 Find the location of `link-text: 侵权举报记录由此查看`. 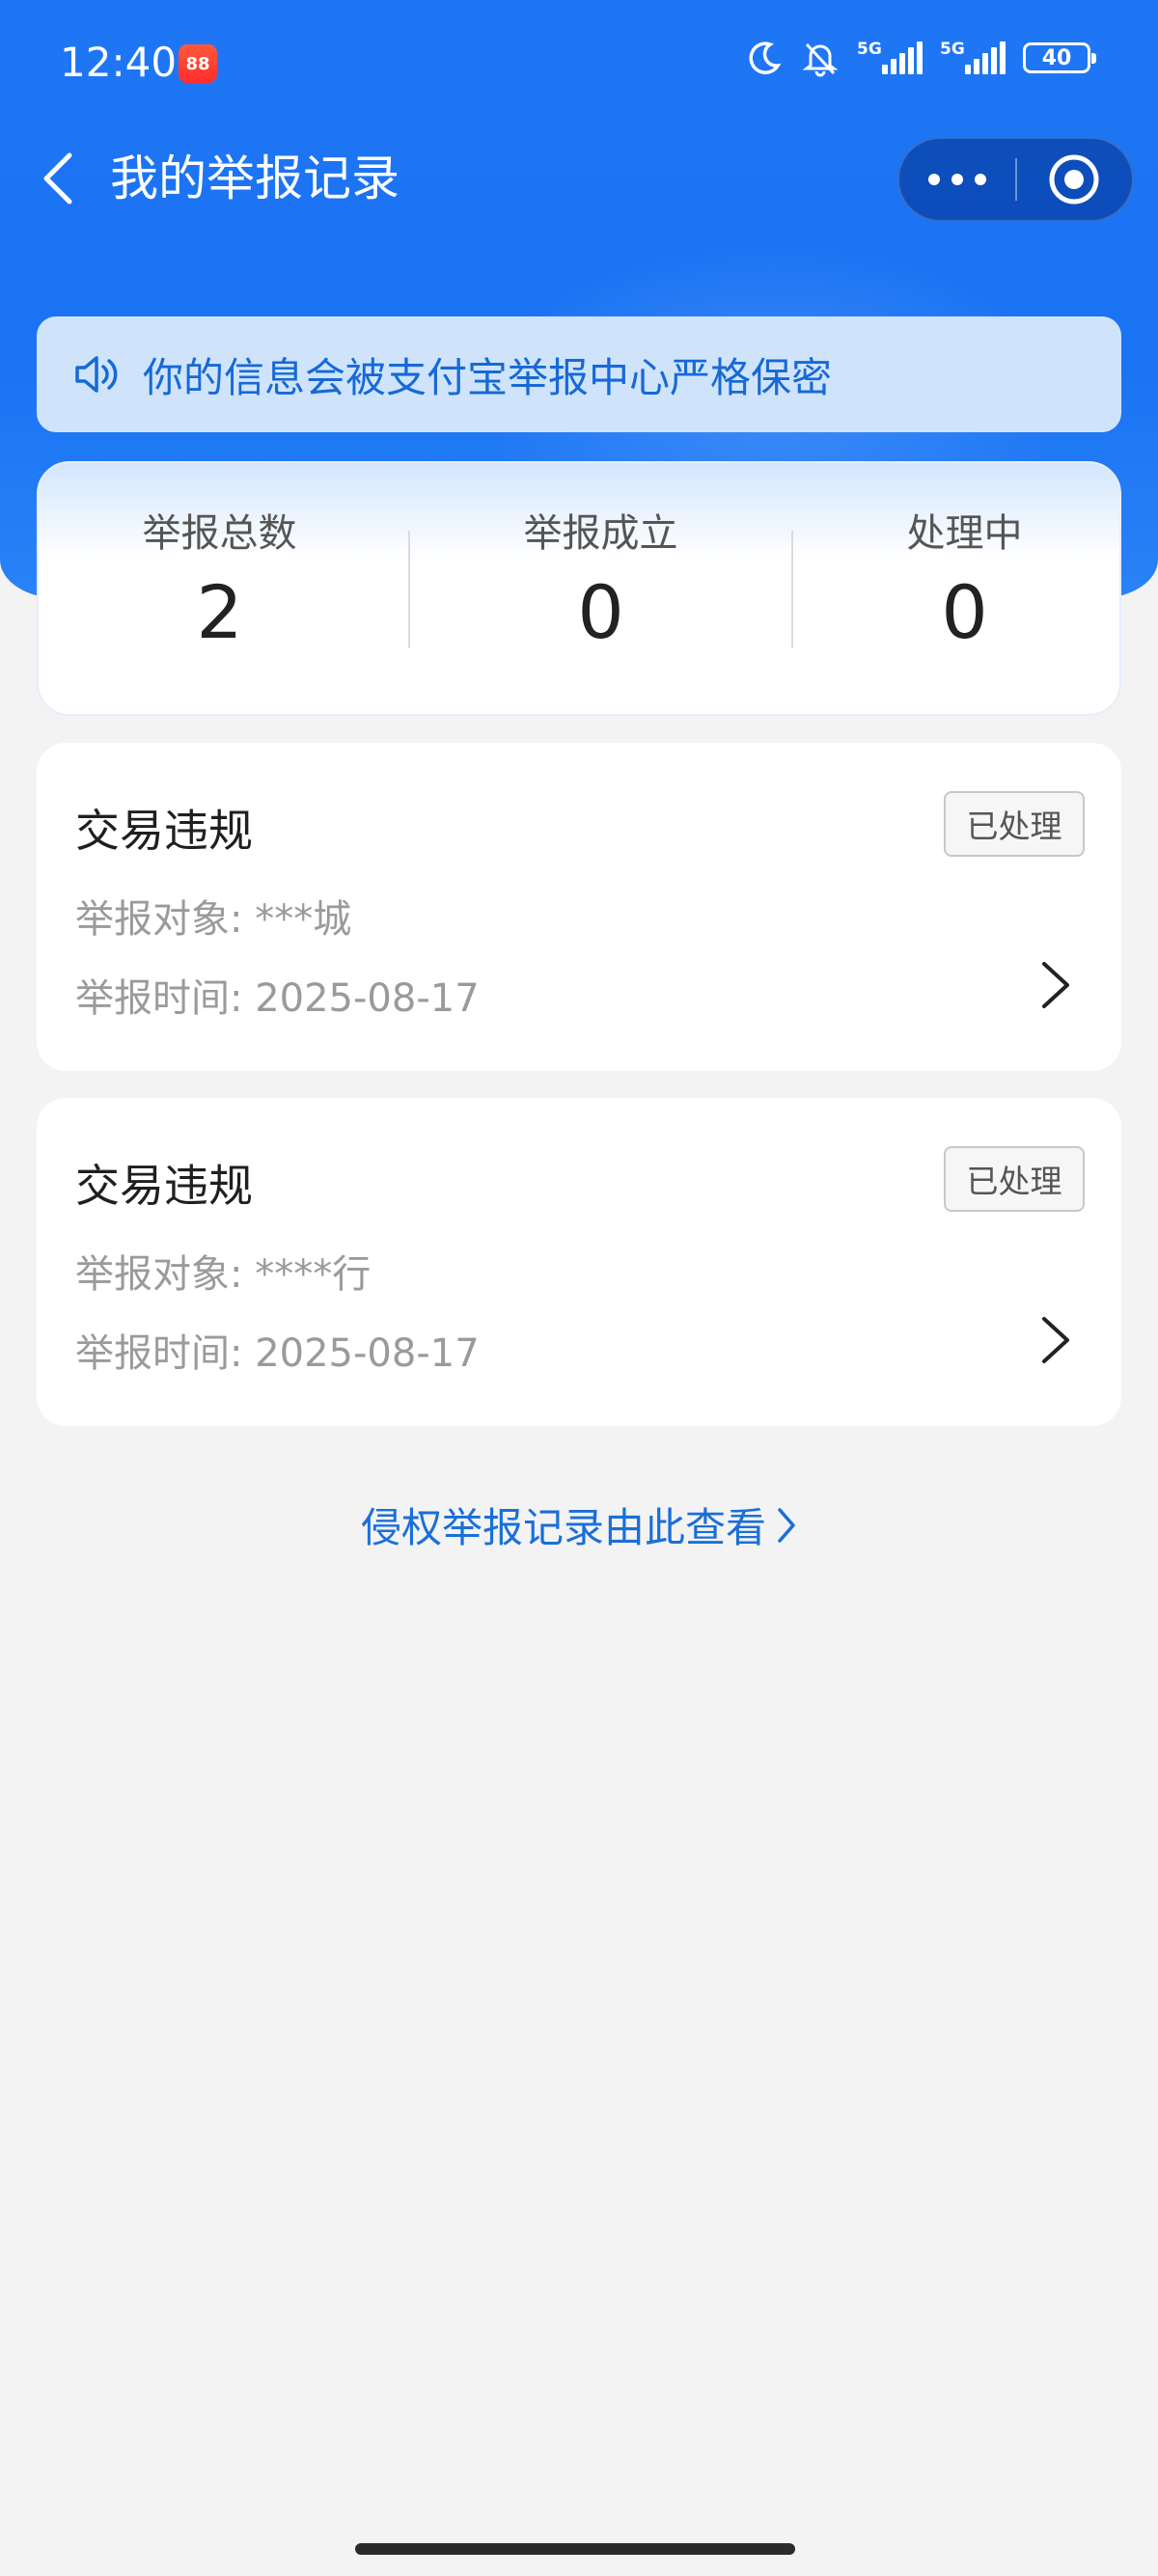

link-text: 侵权举报记录由此查看 is located at coordinates (563, 1527).